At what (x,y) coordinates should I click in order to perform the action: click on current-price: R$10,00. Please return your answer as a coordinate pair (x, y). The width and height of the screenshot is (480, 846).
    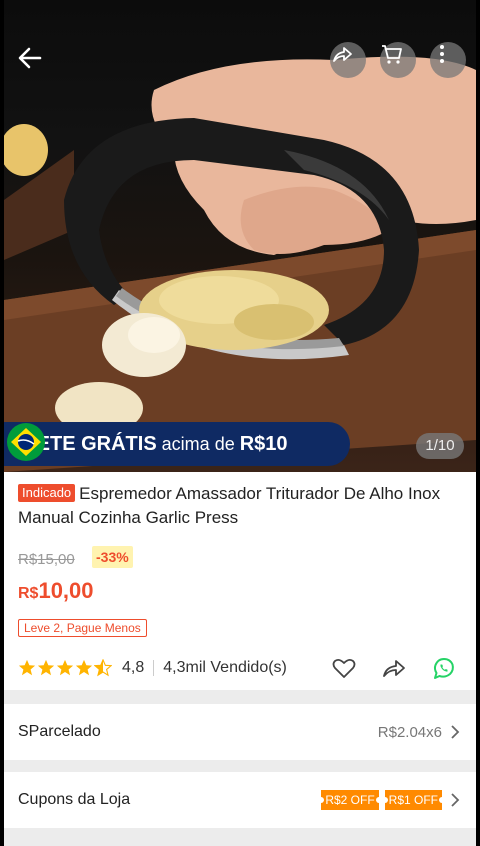
    Looking at the image, I should click on (56, 591).